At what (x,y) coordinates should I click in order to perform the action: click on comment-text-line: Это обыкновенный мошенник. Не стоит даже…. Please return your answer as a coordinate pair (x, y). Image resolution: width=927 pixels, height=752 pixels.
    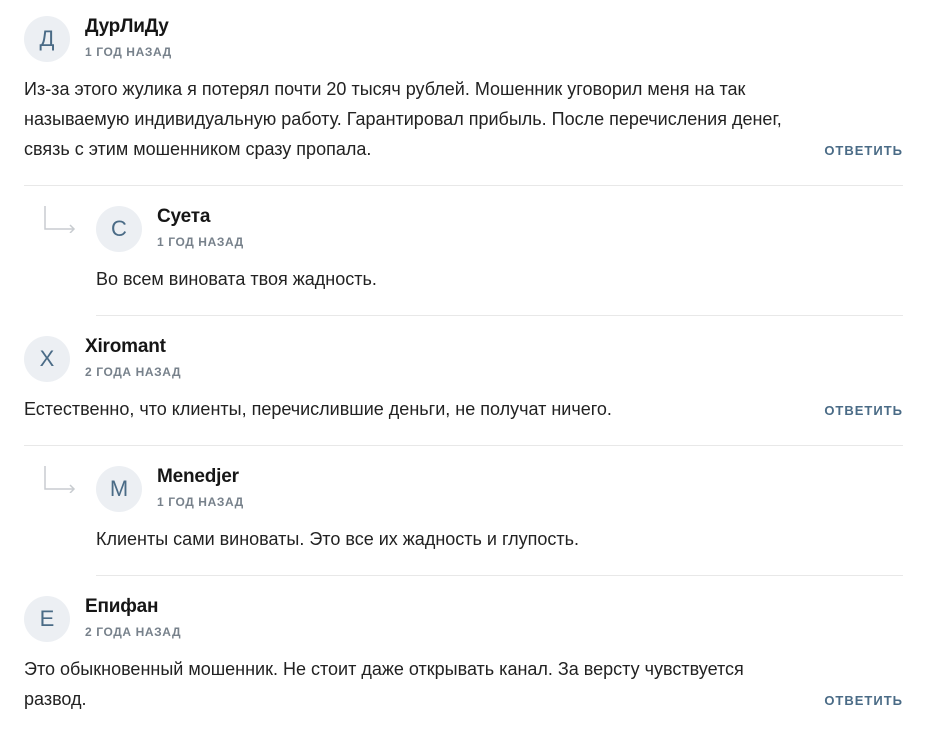
    Looking at the image, I should click on (384, 669).